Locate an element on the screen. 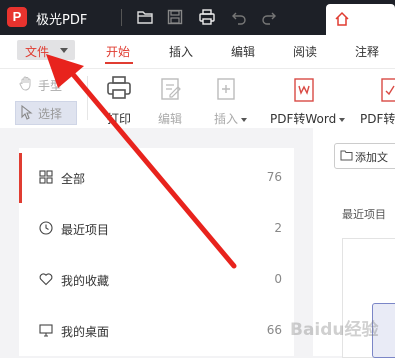 This screenshot has width=395, height=358. watermark: Baidu经验 is located at coordinates (334, 330).